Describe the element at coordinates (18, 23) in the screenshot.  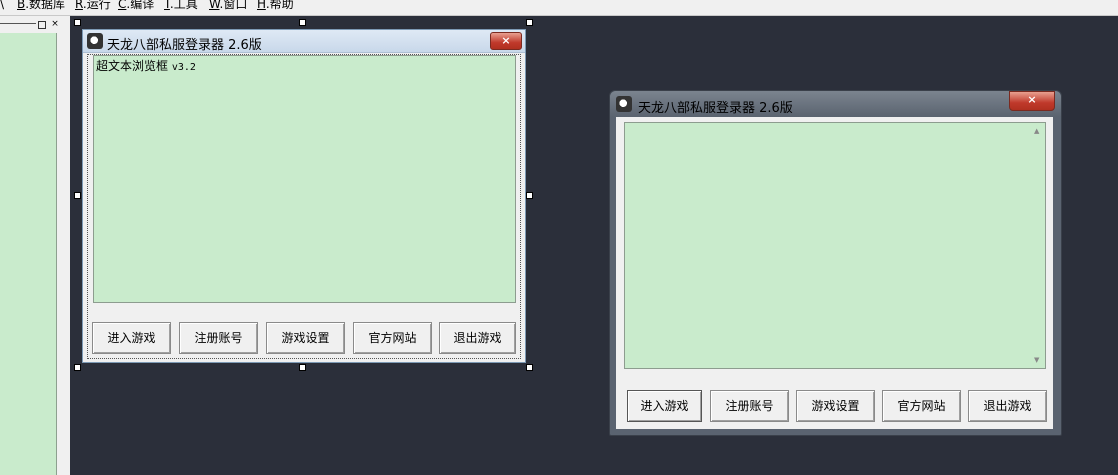
I see `dock-grip` at that location.